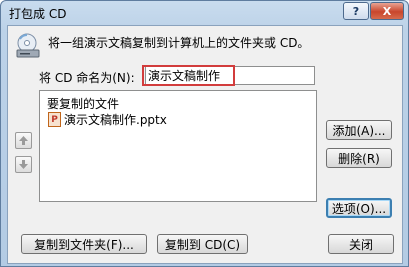  Describe the element at coordinates (359, 158) in the screenshot. I see `delete-button: 删除(R)` at that location.